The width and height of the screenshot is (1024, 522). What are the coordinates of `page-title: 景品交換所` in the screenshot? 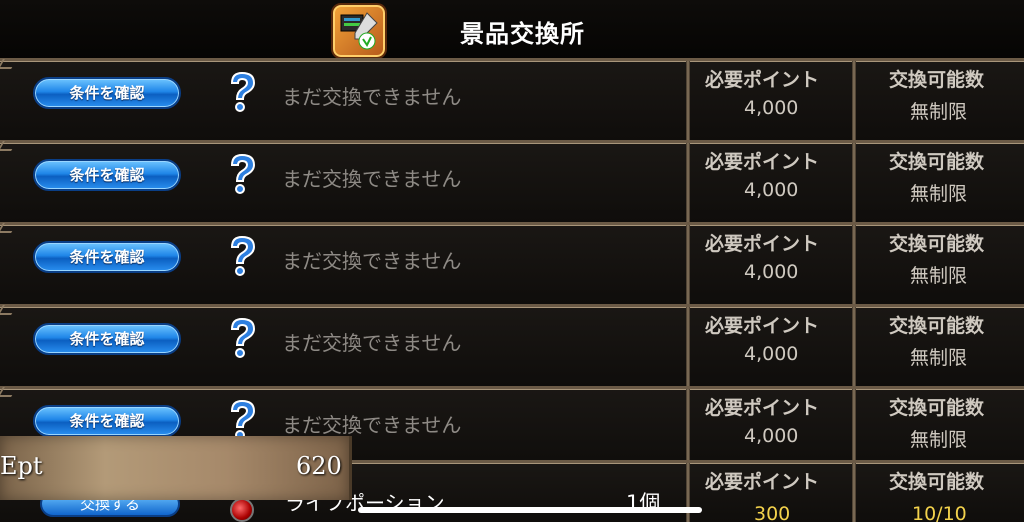 It's located at (522, 34).